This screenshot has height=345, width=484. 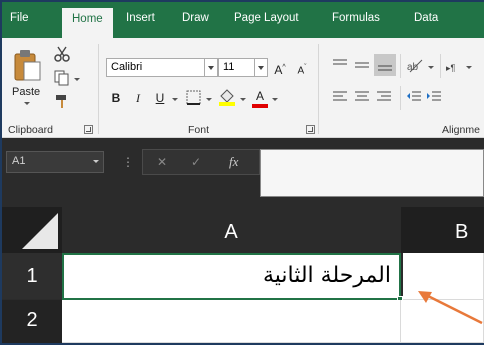 I want to click on column-header-b: B, so click(x=442, y=230).